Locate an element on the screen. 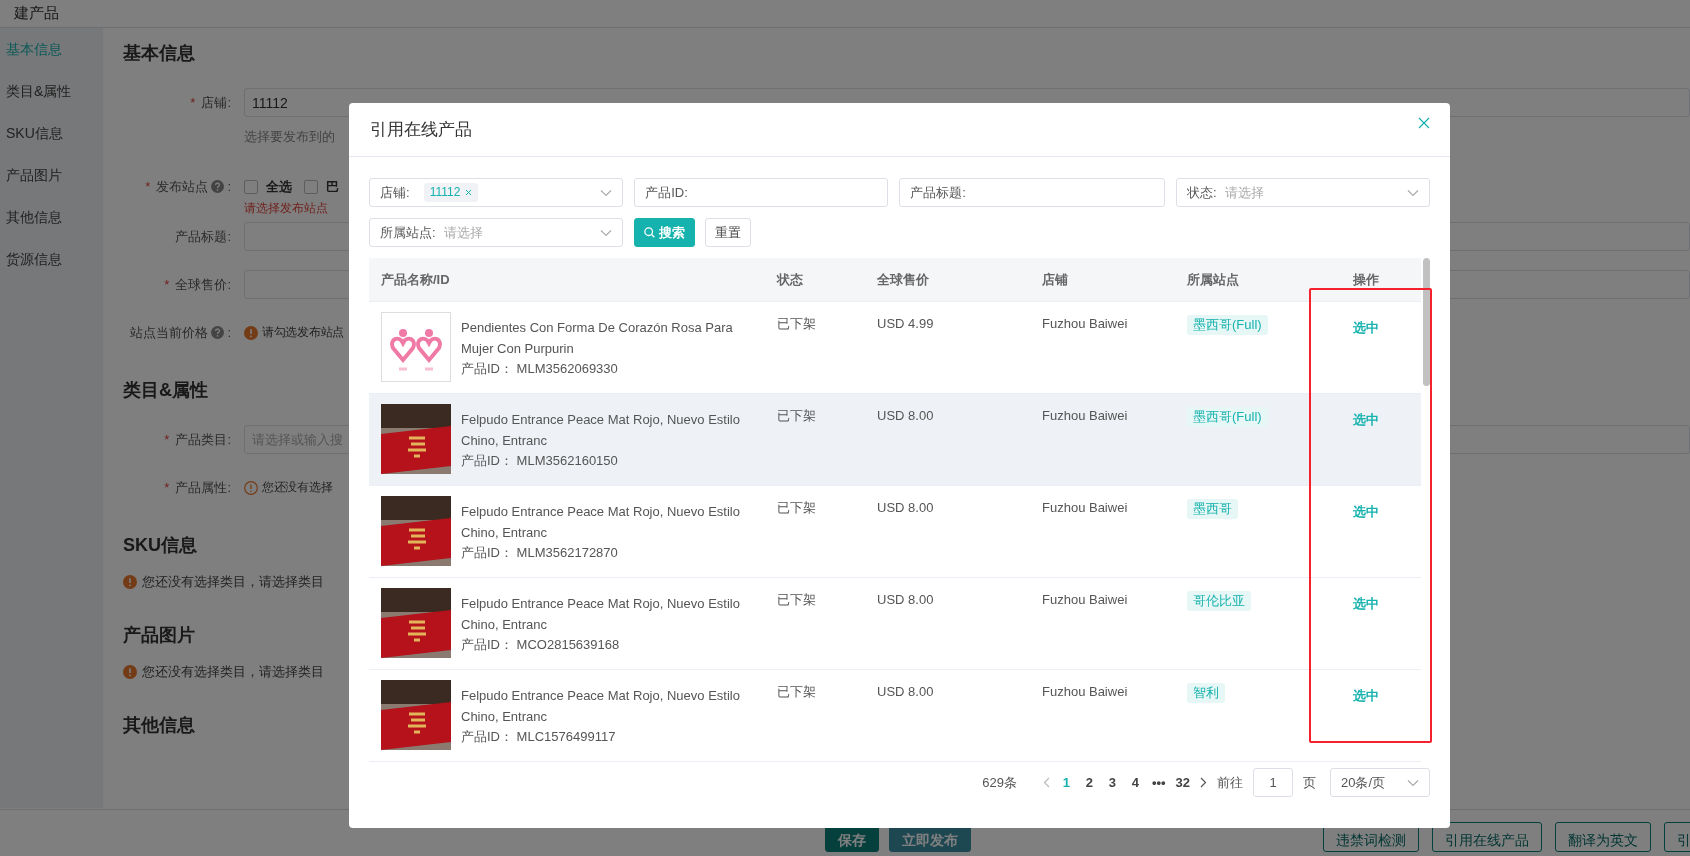  product-id: 产品ID： MCO2815639168 is located at coordinates (541, 645).